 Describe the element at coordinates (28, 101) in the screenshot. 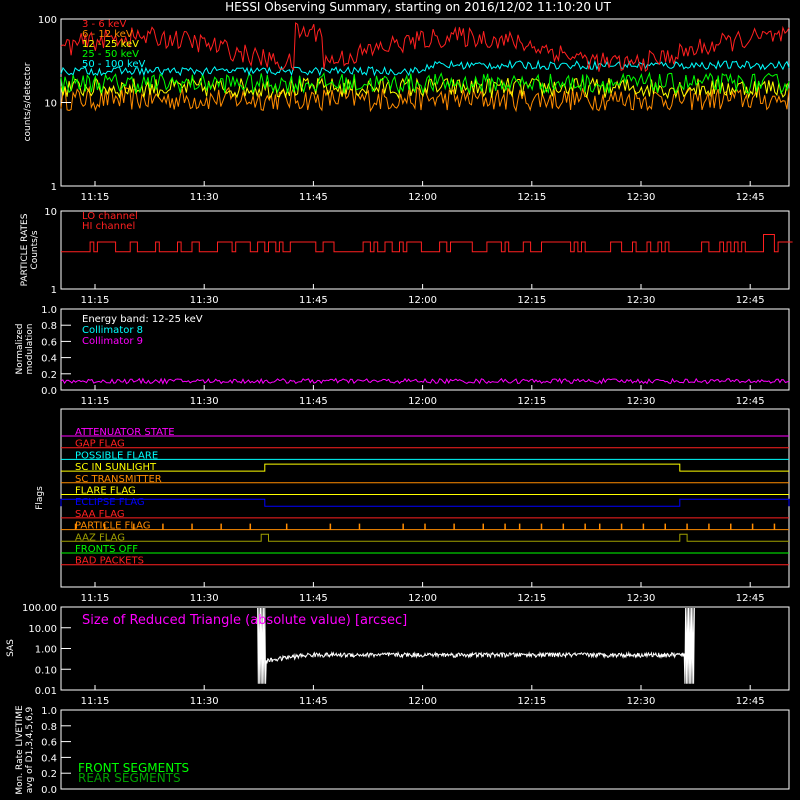

I see `counts-ylabel: counts/s/detector` at that location.